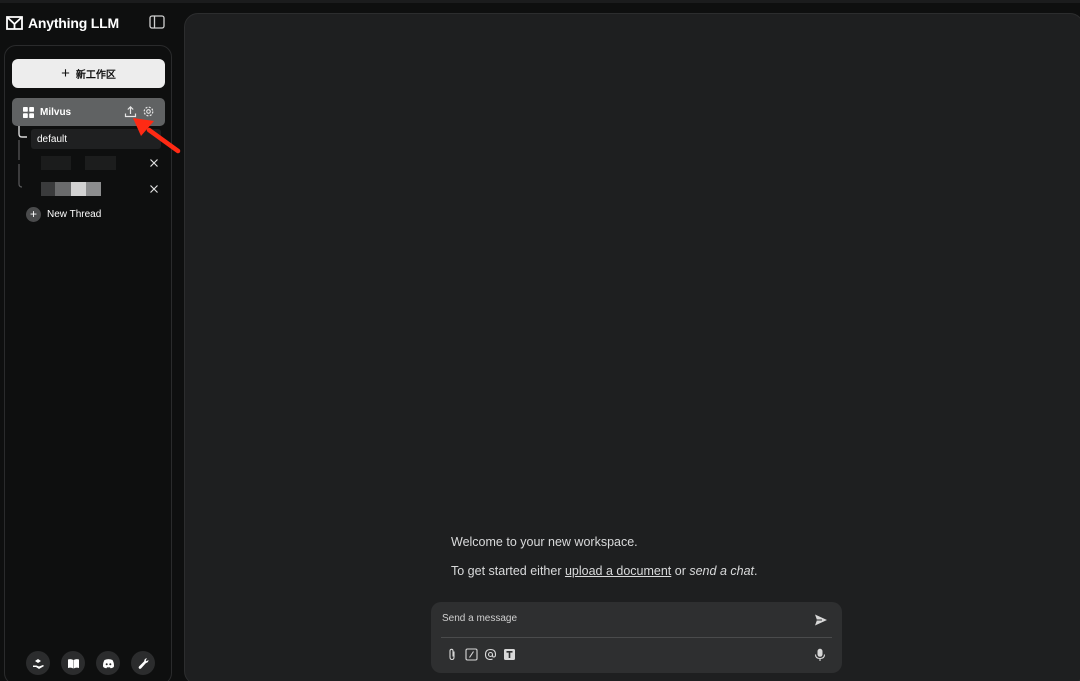 Image resolution: width=1080 pixels, height=681 pixels. What do you see at coordinates (22, 157) in the screenshot?
I see `thread-tree-lines` at bounding box center [22, 157].